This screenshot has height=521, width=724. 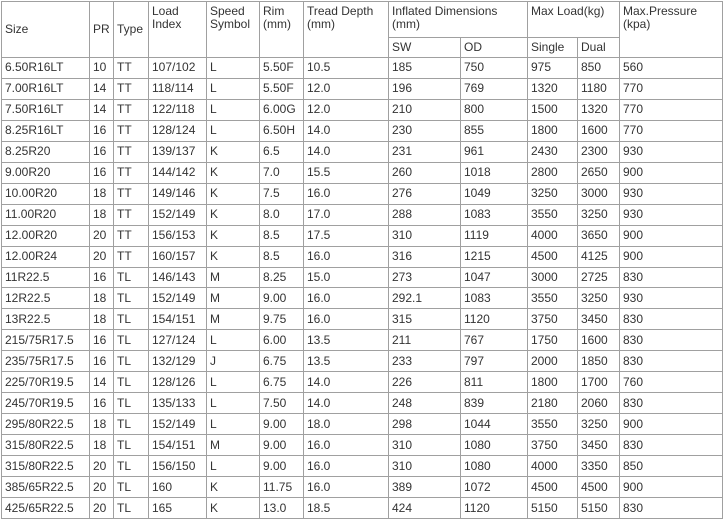 I want to click on cell-size: 10.00R20, so click(x=45, y=193).